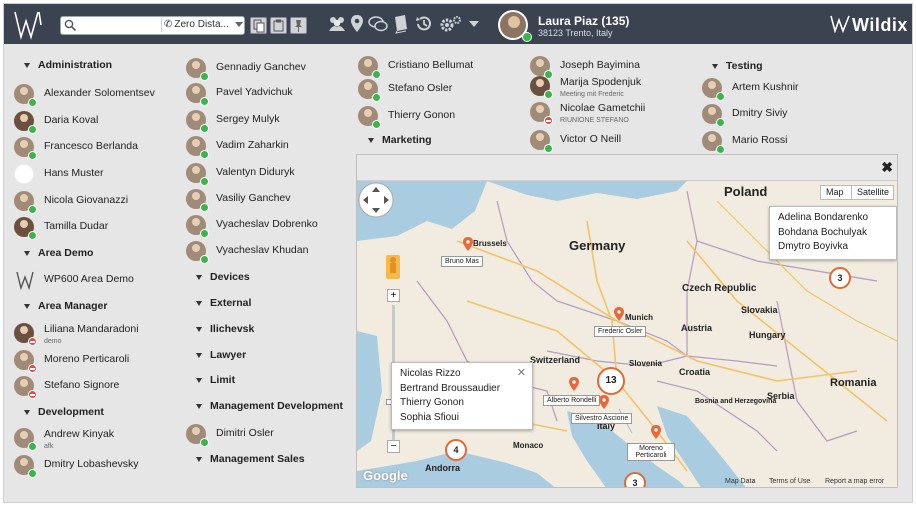 The width and height of the screenshot is (916, 506). Describe the element at coordinates (740, 481) in the screenshot. I see `map-data-link: Map Data` at that location.